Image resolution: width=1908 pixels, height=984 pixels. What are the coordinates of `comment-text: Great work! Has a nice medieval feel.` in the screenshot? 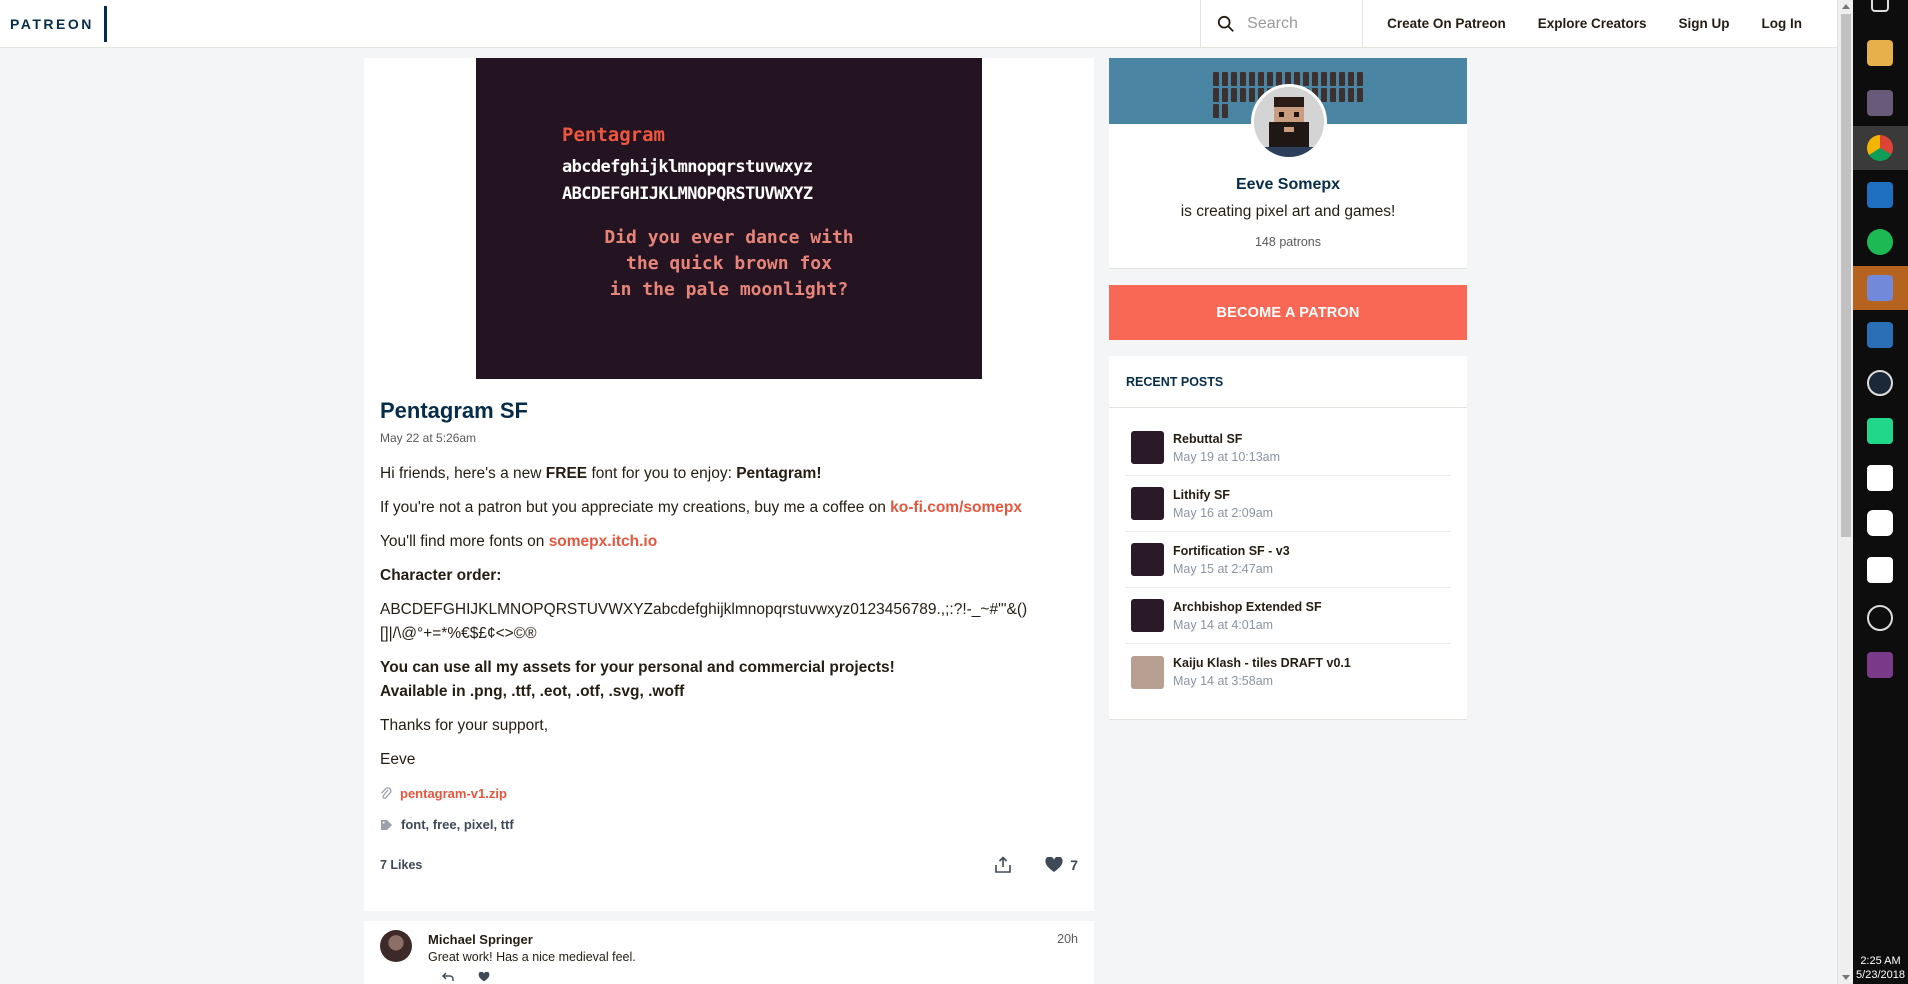 It's located at (532, 957).